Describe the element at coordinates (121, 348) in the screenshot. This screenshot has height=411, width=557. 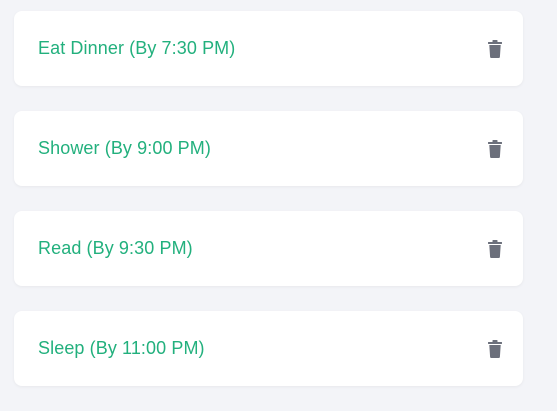
I see `task-label: Sleep (By 11:00 PM)` at that location.